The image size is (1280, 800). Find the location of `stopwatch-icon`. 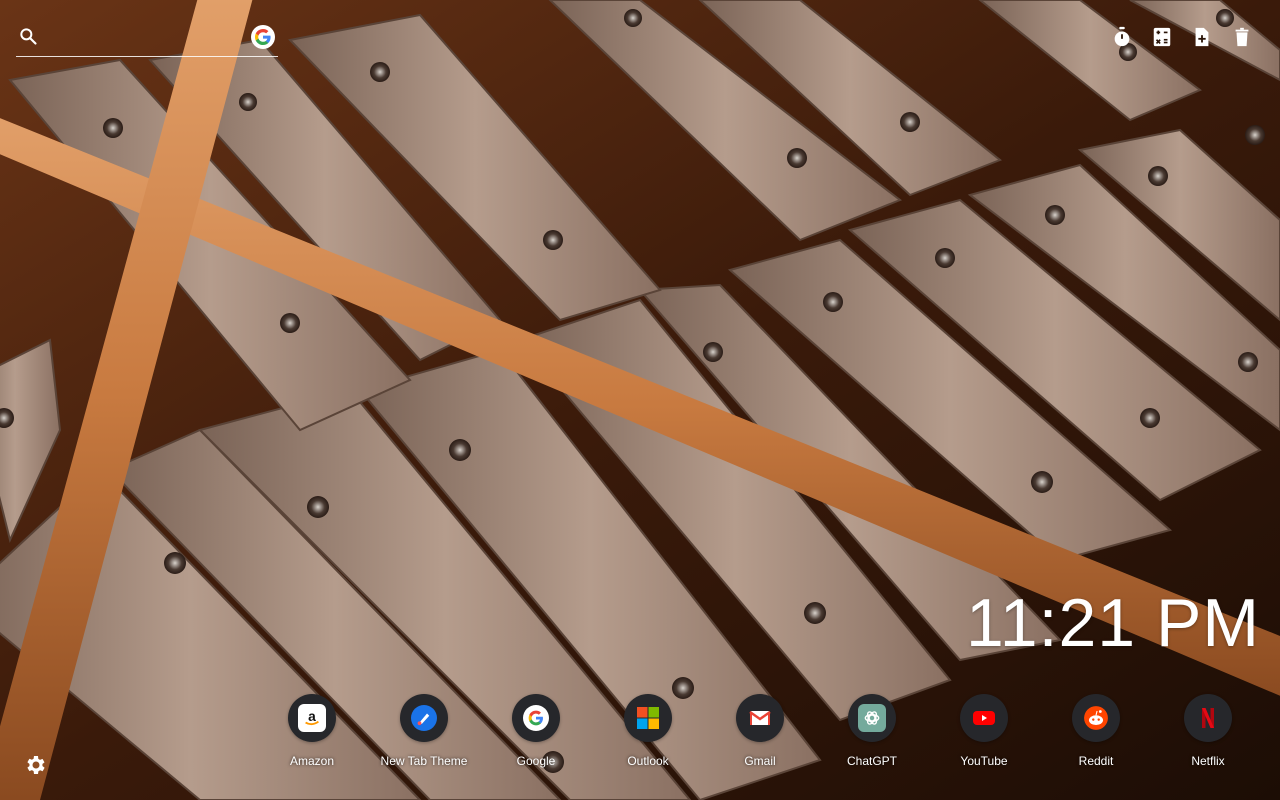

stopwatch-icon is located at coordinates (1122, 37).